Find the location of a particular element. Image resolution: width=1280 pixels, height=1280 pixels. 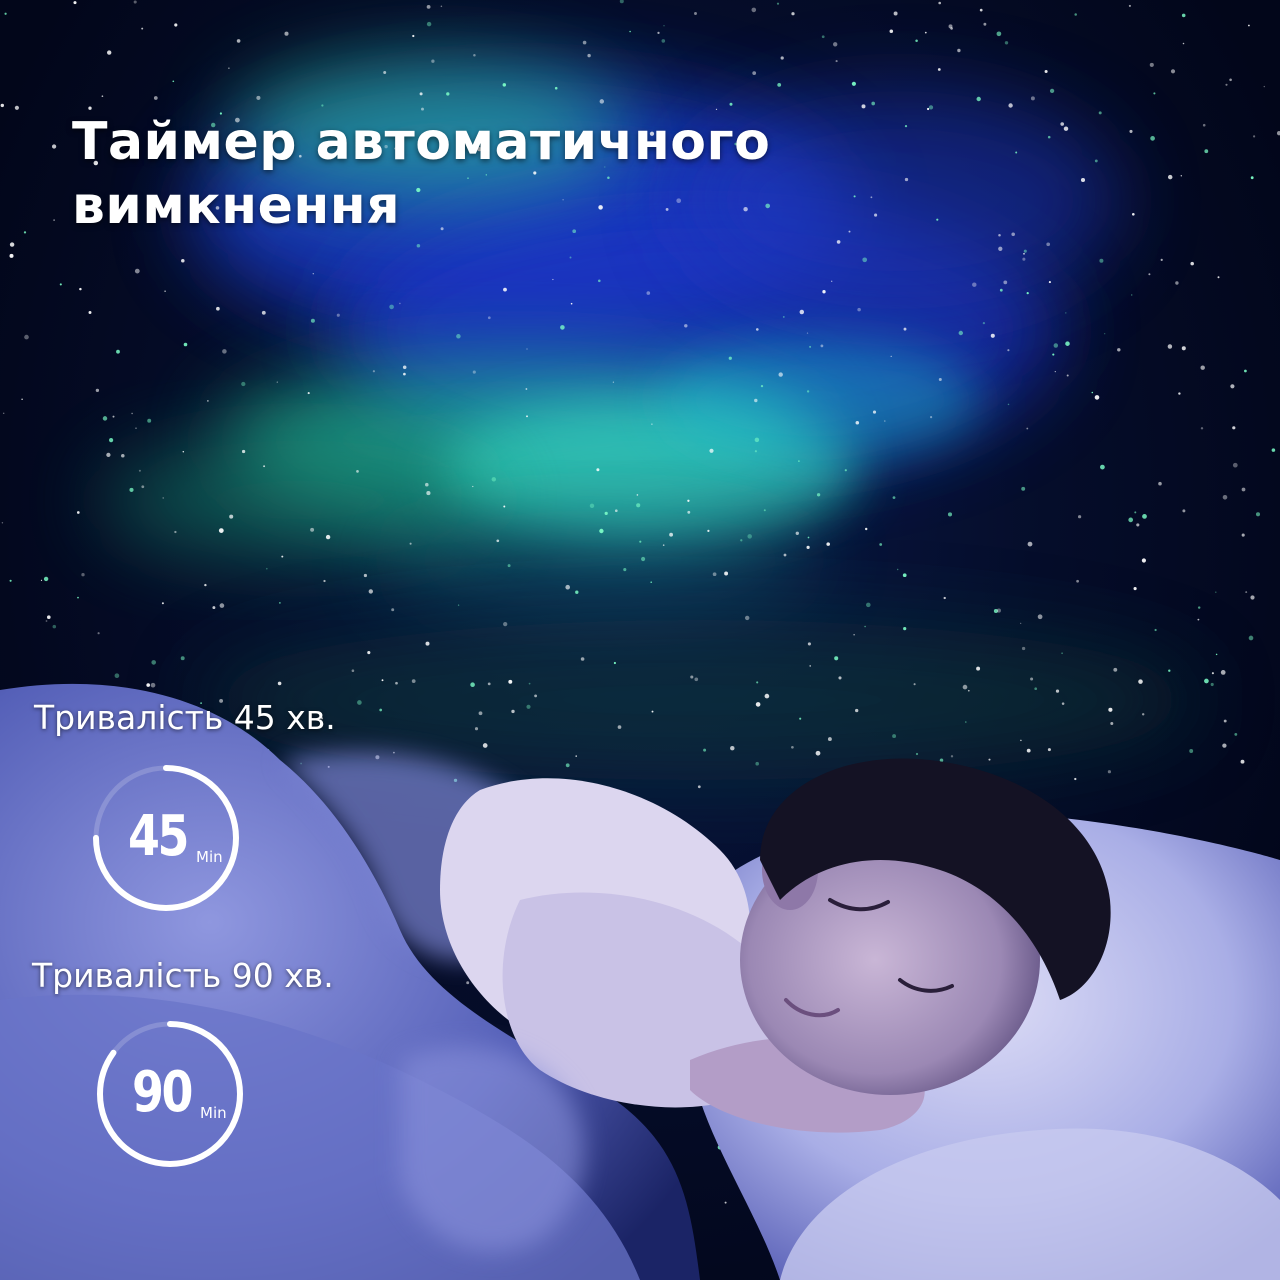

timer-90-badge: 90 Min is located at coordinates (170, 1094).